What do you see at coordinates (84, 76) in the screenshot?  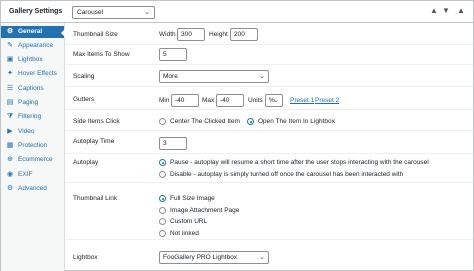 I see `scaling-label: Scaling` at bounding box center [84, 76].